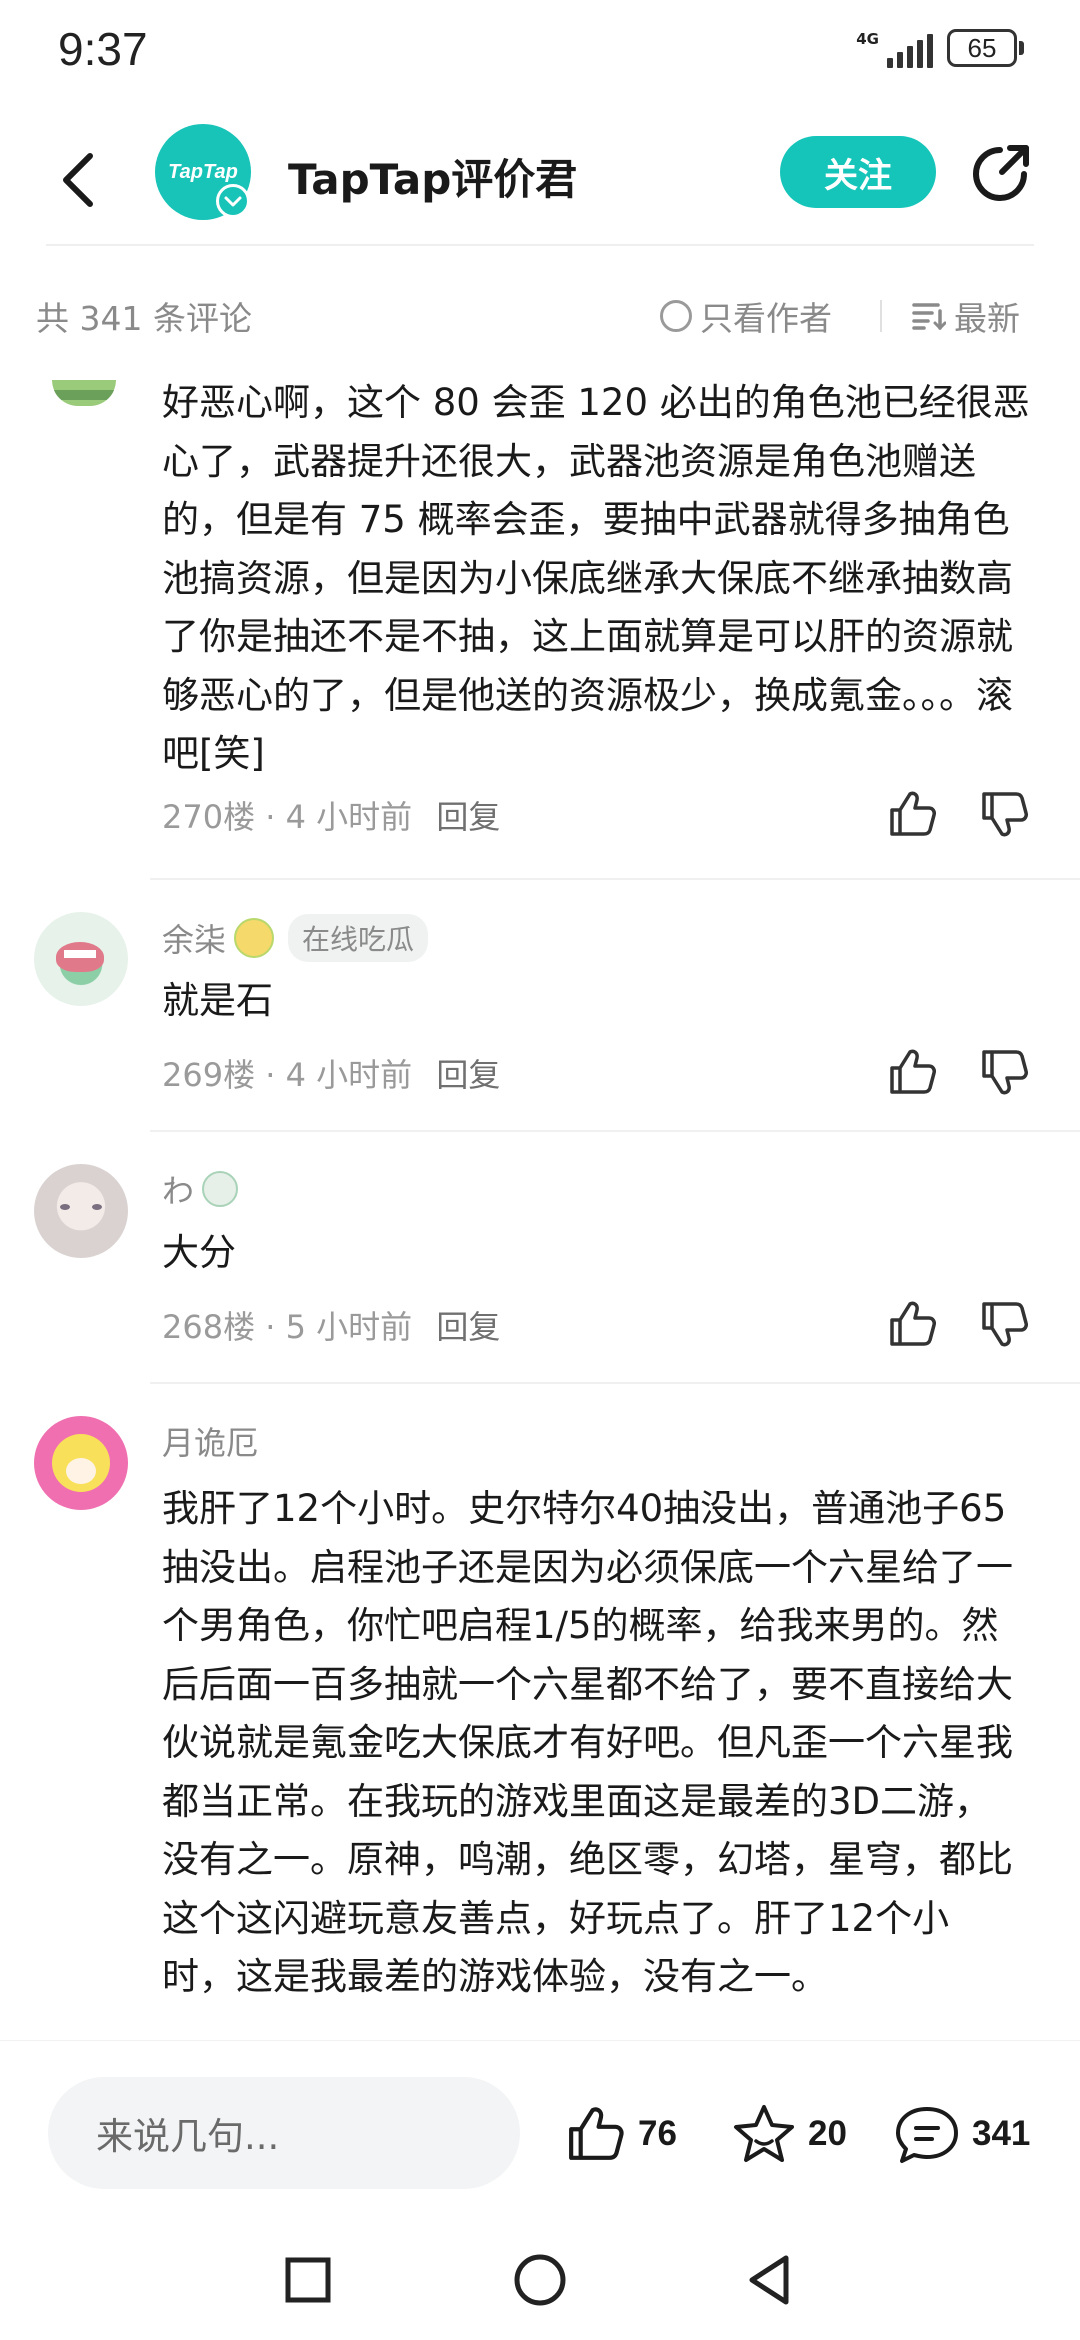  Describe the element at coordinates (962, 2134) in the screenshot. I see `comments-button: 341` at that location.